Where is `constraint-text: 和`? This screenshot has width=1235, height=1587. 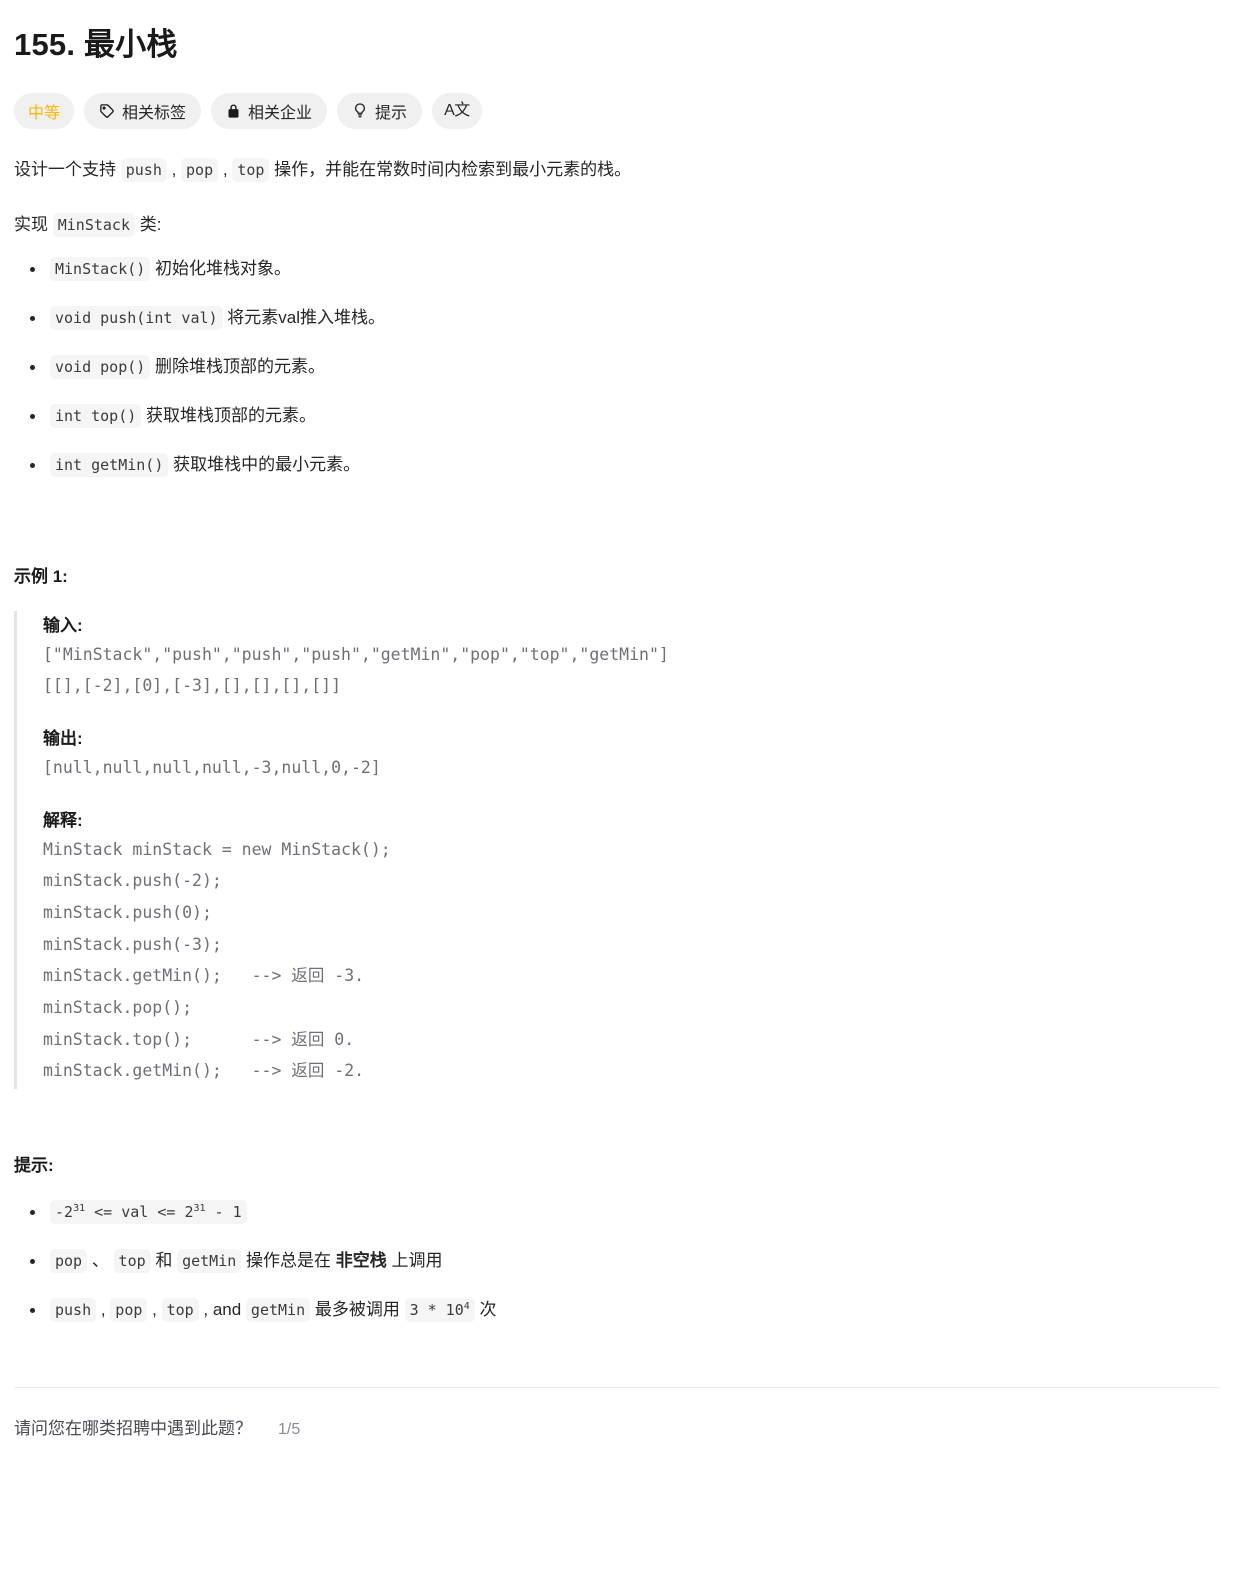
constraint-text: 和 is located at coordinates (164, 1261).